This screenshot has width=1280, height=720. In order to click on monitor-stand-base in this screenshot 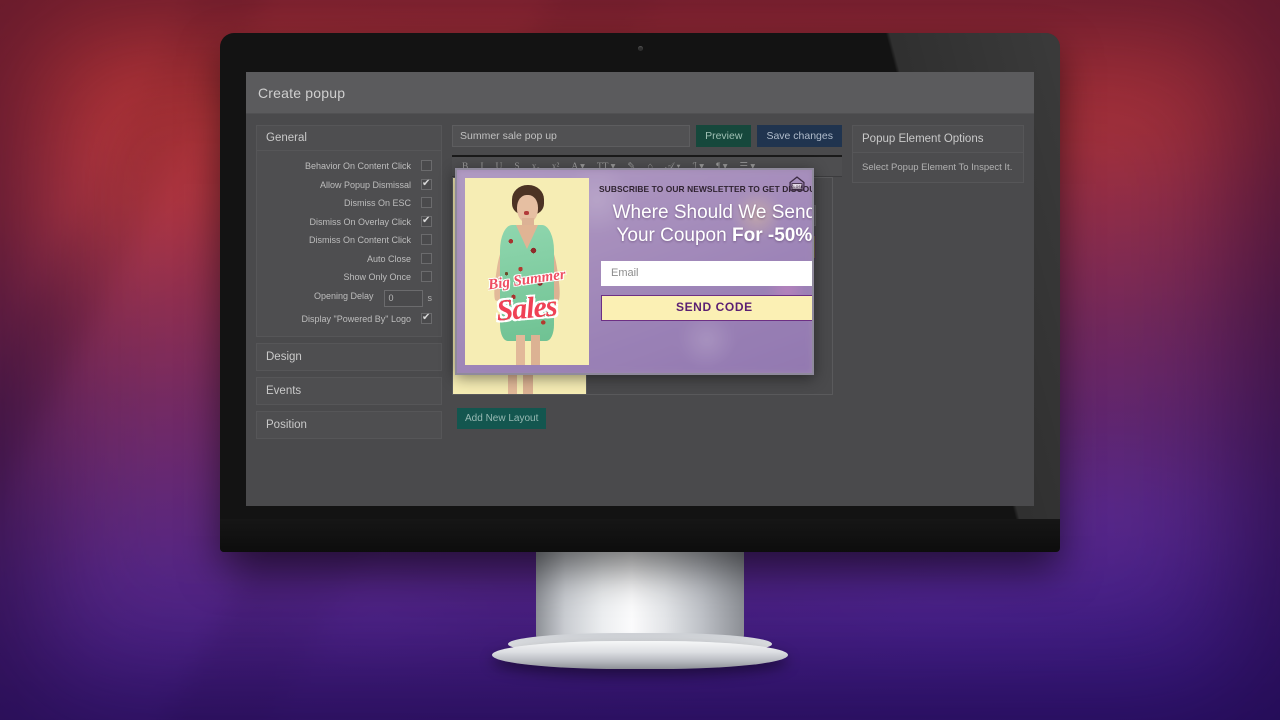, I will do `click(640, 655)`.